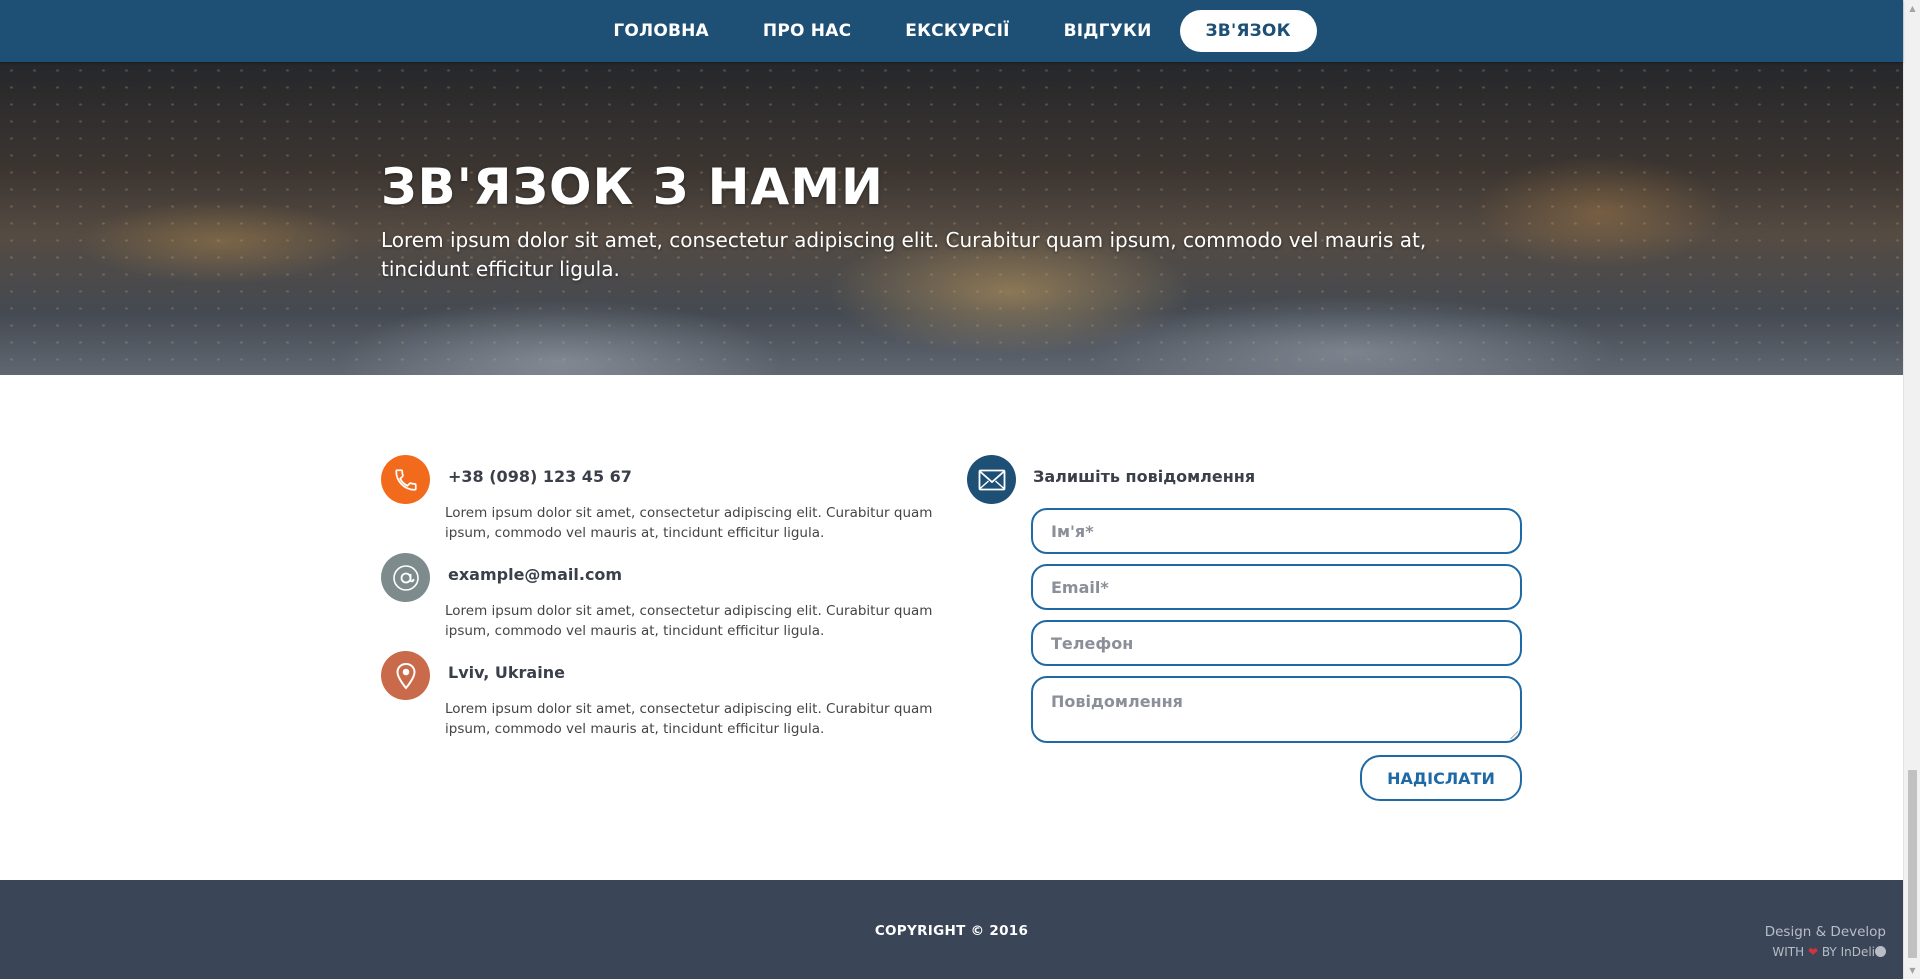 This screenshot has height=979, width=1920. Describe the element at coordinates (1514, 735) in the screenshot. I see `resize-grip-icon` at that location.